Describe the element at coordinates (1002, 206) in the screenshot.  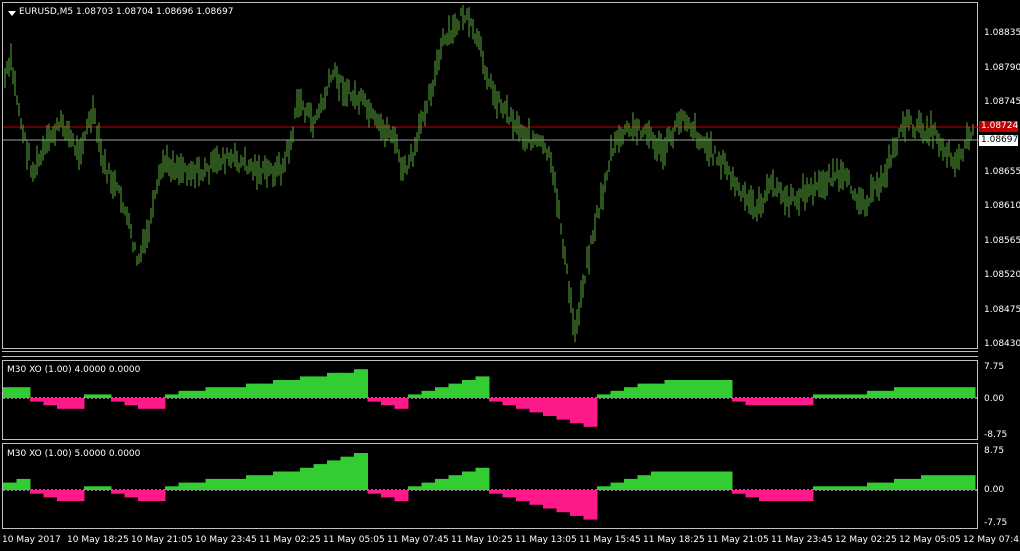
I see `price-label: 1.08610` at that location.